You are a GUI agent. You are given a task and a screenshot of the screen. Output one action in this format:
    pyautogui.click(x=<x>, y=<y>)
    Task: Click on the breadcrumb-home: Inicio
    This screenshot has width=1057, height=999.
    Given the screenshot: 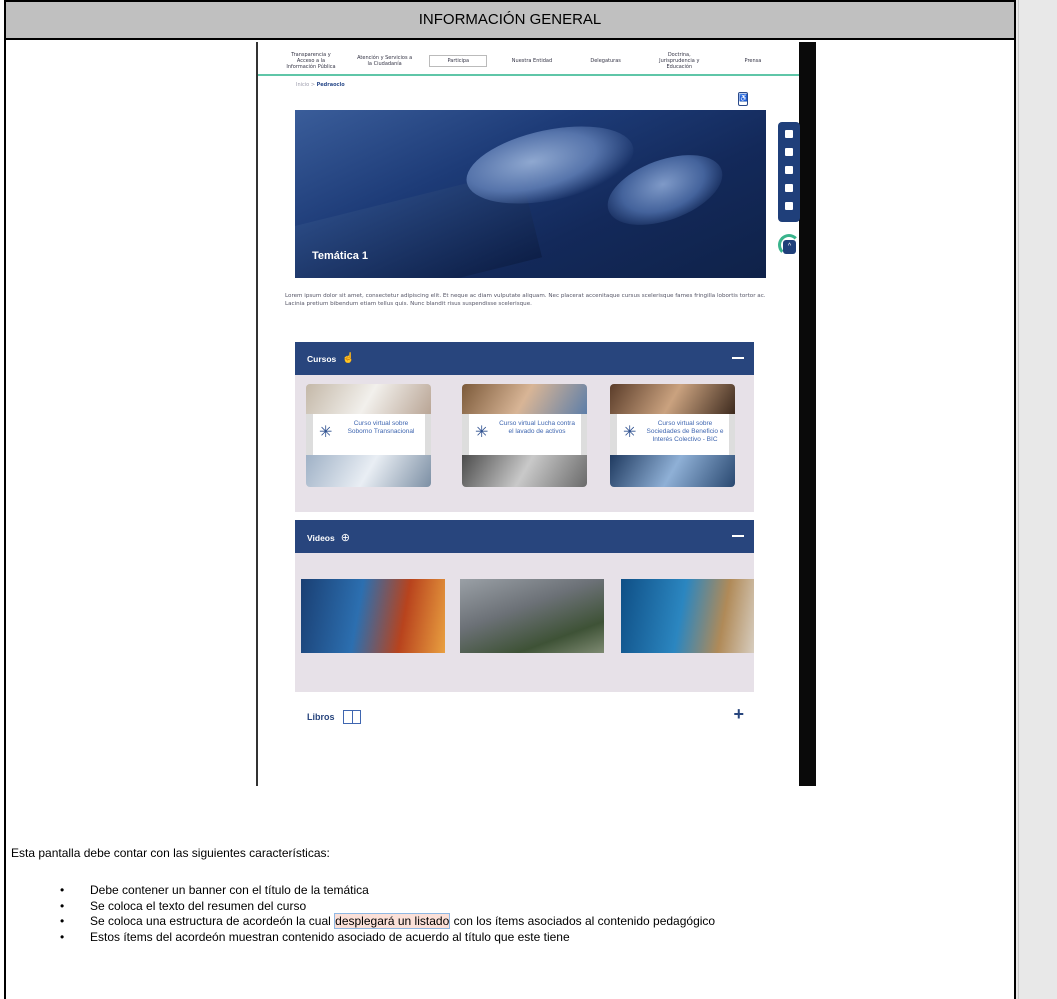 What is the action you would take?
    pyautogui.click(x=302, y=85)
    